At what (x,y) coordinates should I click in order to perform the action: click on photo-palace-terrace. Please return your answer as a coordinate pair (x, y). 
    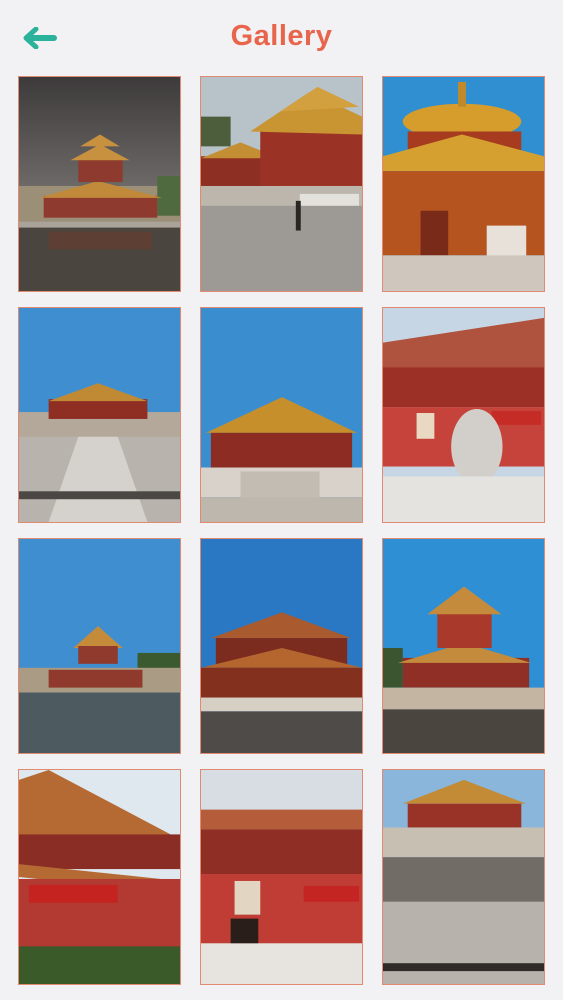
    Looking at the image, I should click on (281, 184).